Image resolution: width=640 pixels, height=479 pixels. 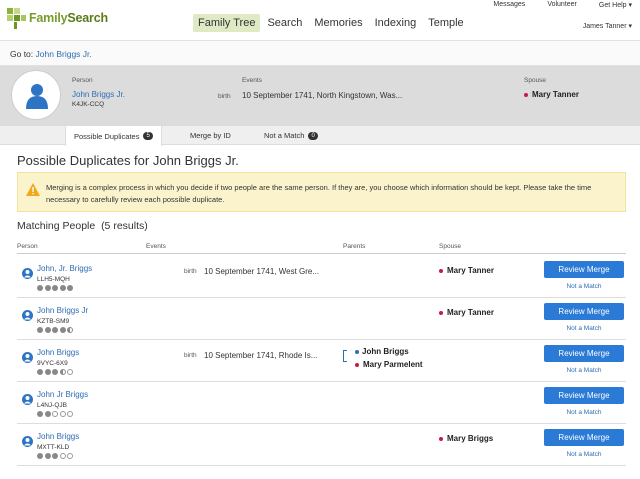 I want to click on page-title: Possible Duplicates for John Briggs Jr., so click(x=128, y=160).